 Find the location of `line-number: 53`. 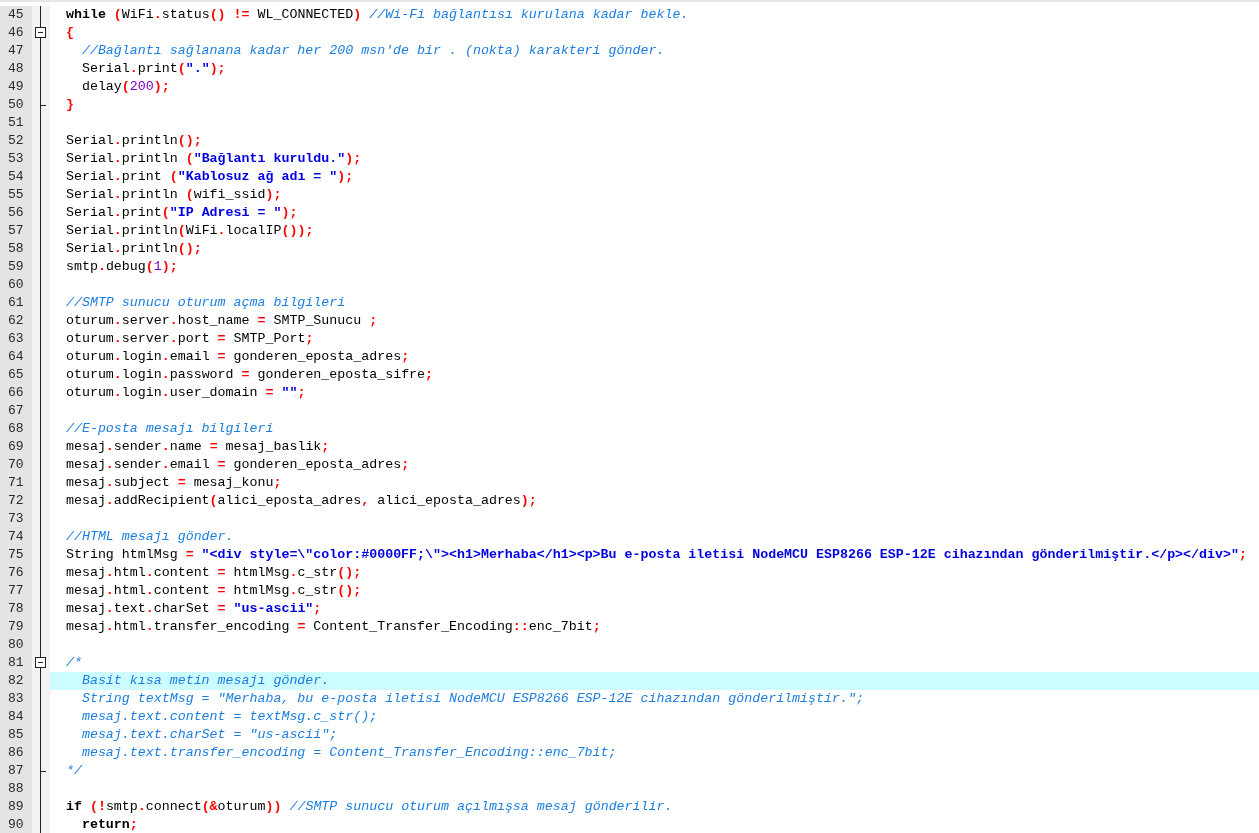

line-number: 53 is located at coordinates (16, 158).